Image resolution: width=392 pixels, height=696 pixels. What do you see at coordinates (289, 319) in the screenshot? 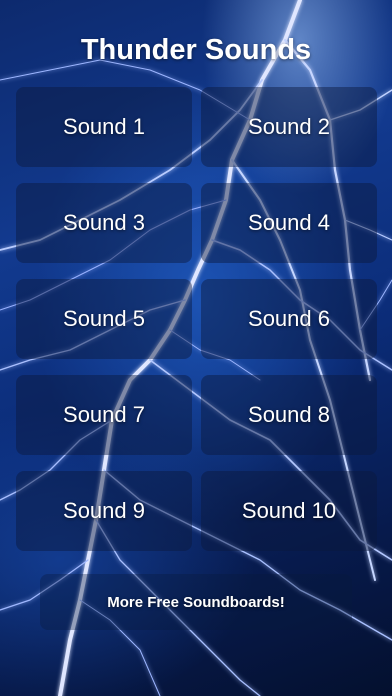
I see `sound-6-button: Sound 6` at bounding box center [289, 319].